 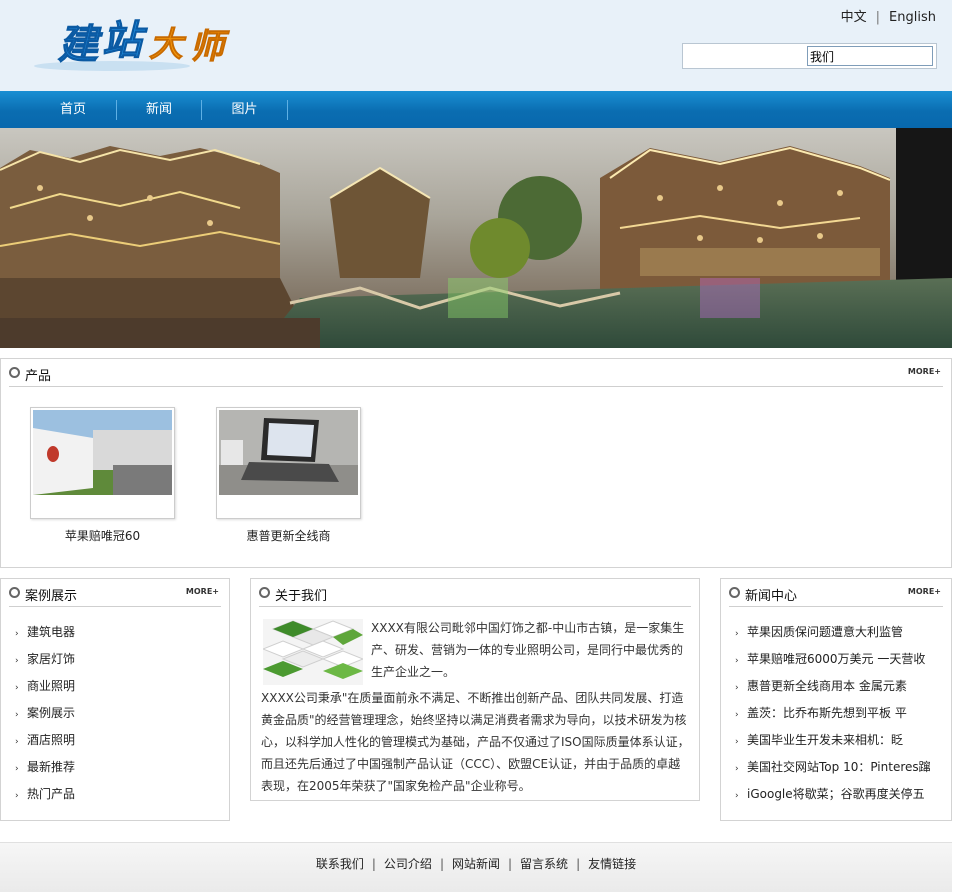 What do you see at coordinates (51, 659) in the screenshot?
I see `list-item-label: 家居灯饰` at bounding box center [51, 659].